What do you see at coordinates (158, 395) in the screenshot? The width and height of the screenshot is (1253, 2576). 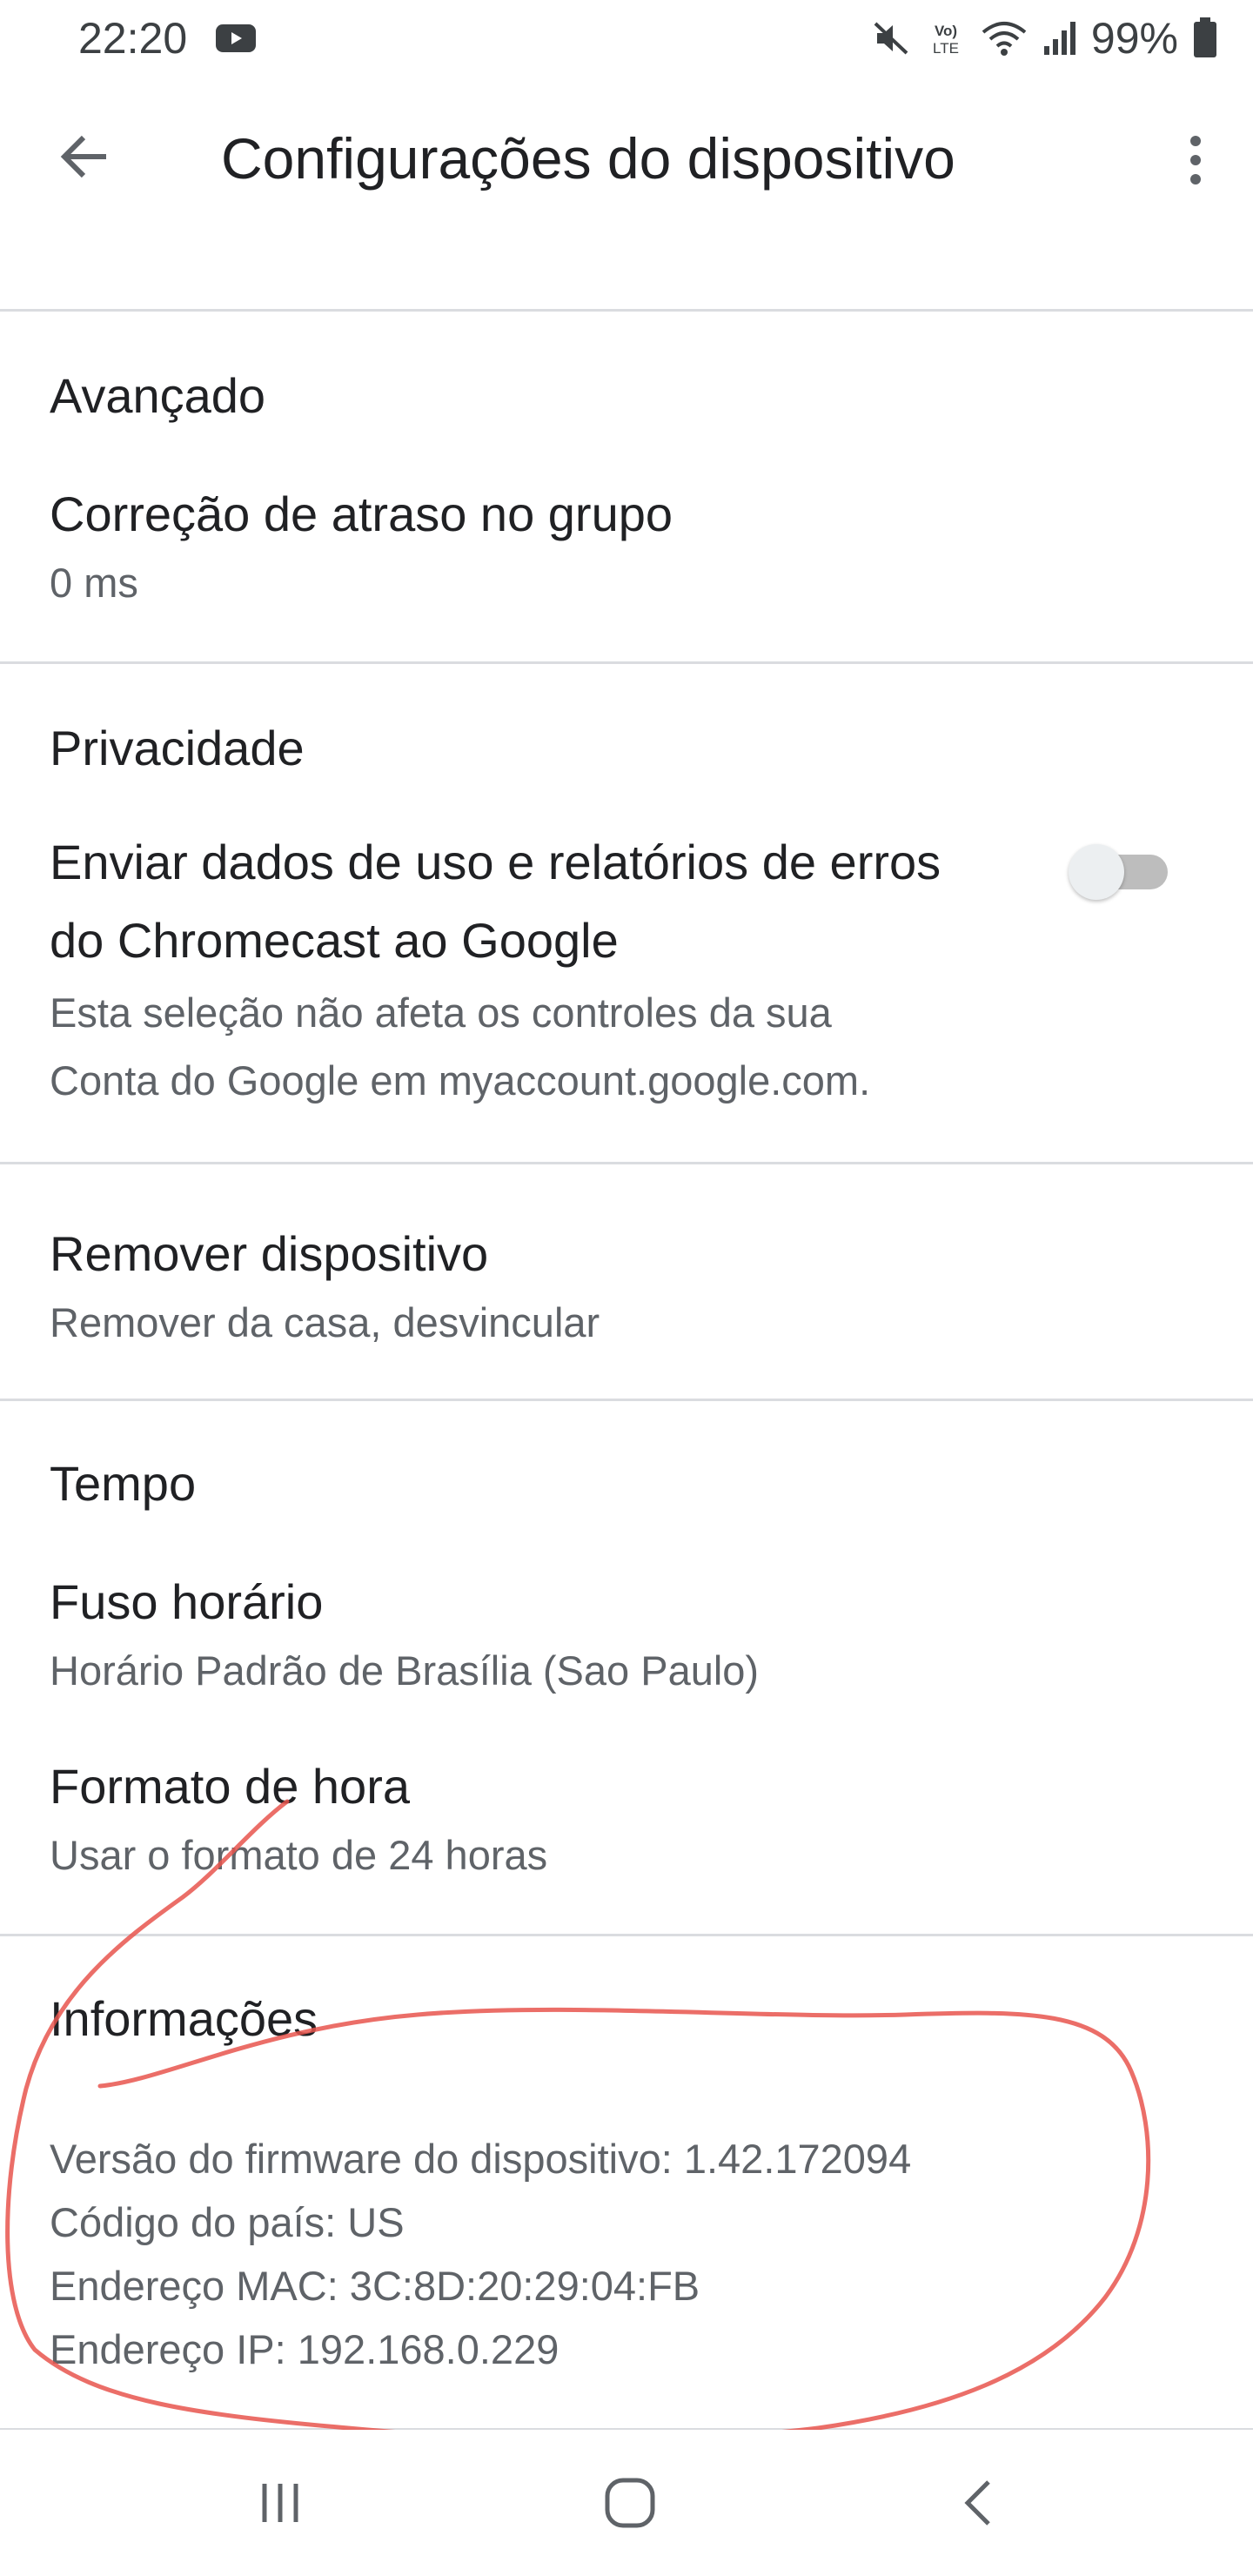 I see `section-header-advanced: Avançado` at bounding box center [158, 395].